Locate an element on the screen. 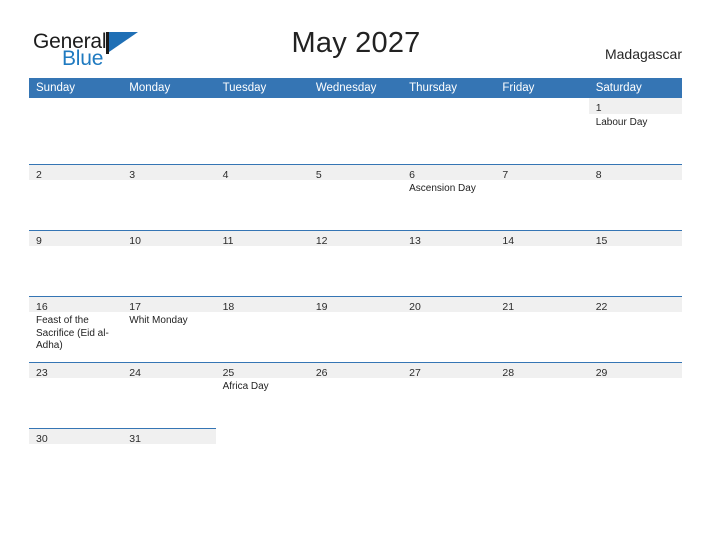 The height and width of the screenshot is (550, 712). day-cell-inner: 1 Labour Day is located at coordinates (635, 131).